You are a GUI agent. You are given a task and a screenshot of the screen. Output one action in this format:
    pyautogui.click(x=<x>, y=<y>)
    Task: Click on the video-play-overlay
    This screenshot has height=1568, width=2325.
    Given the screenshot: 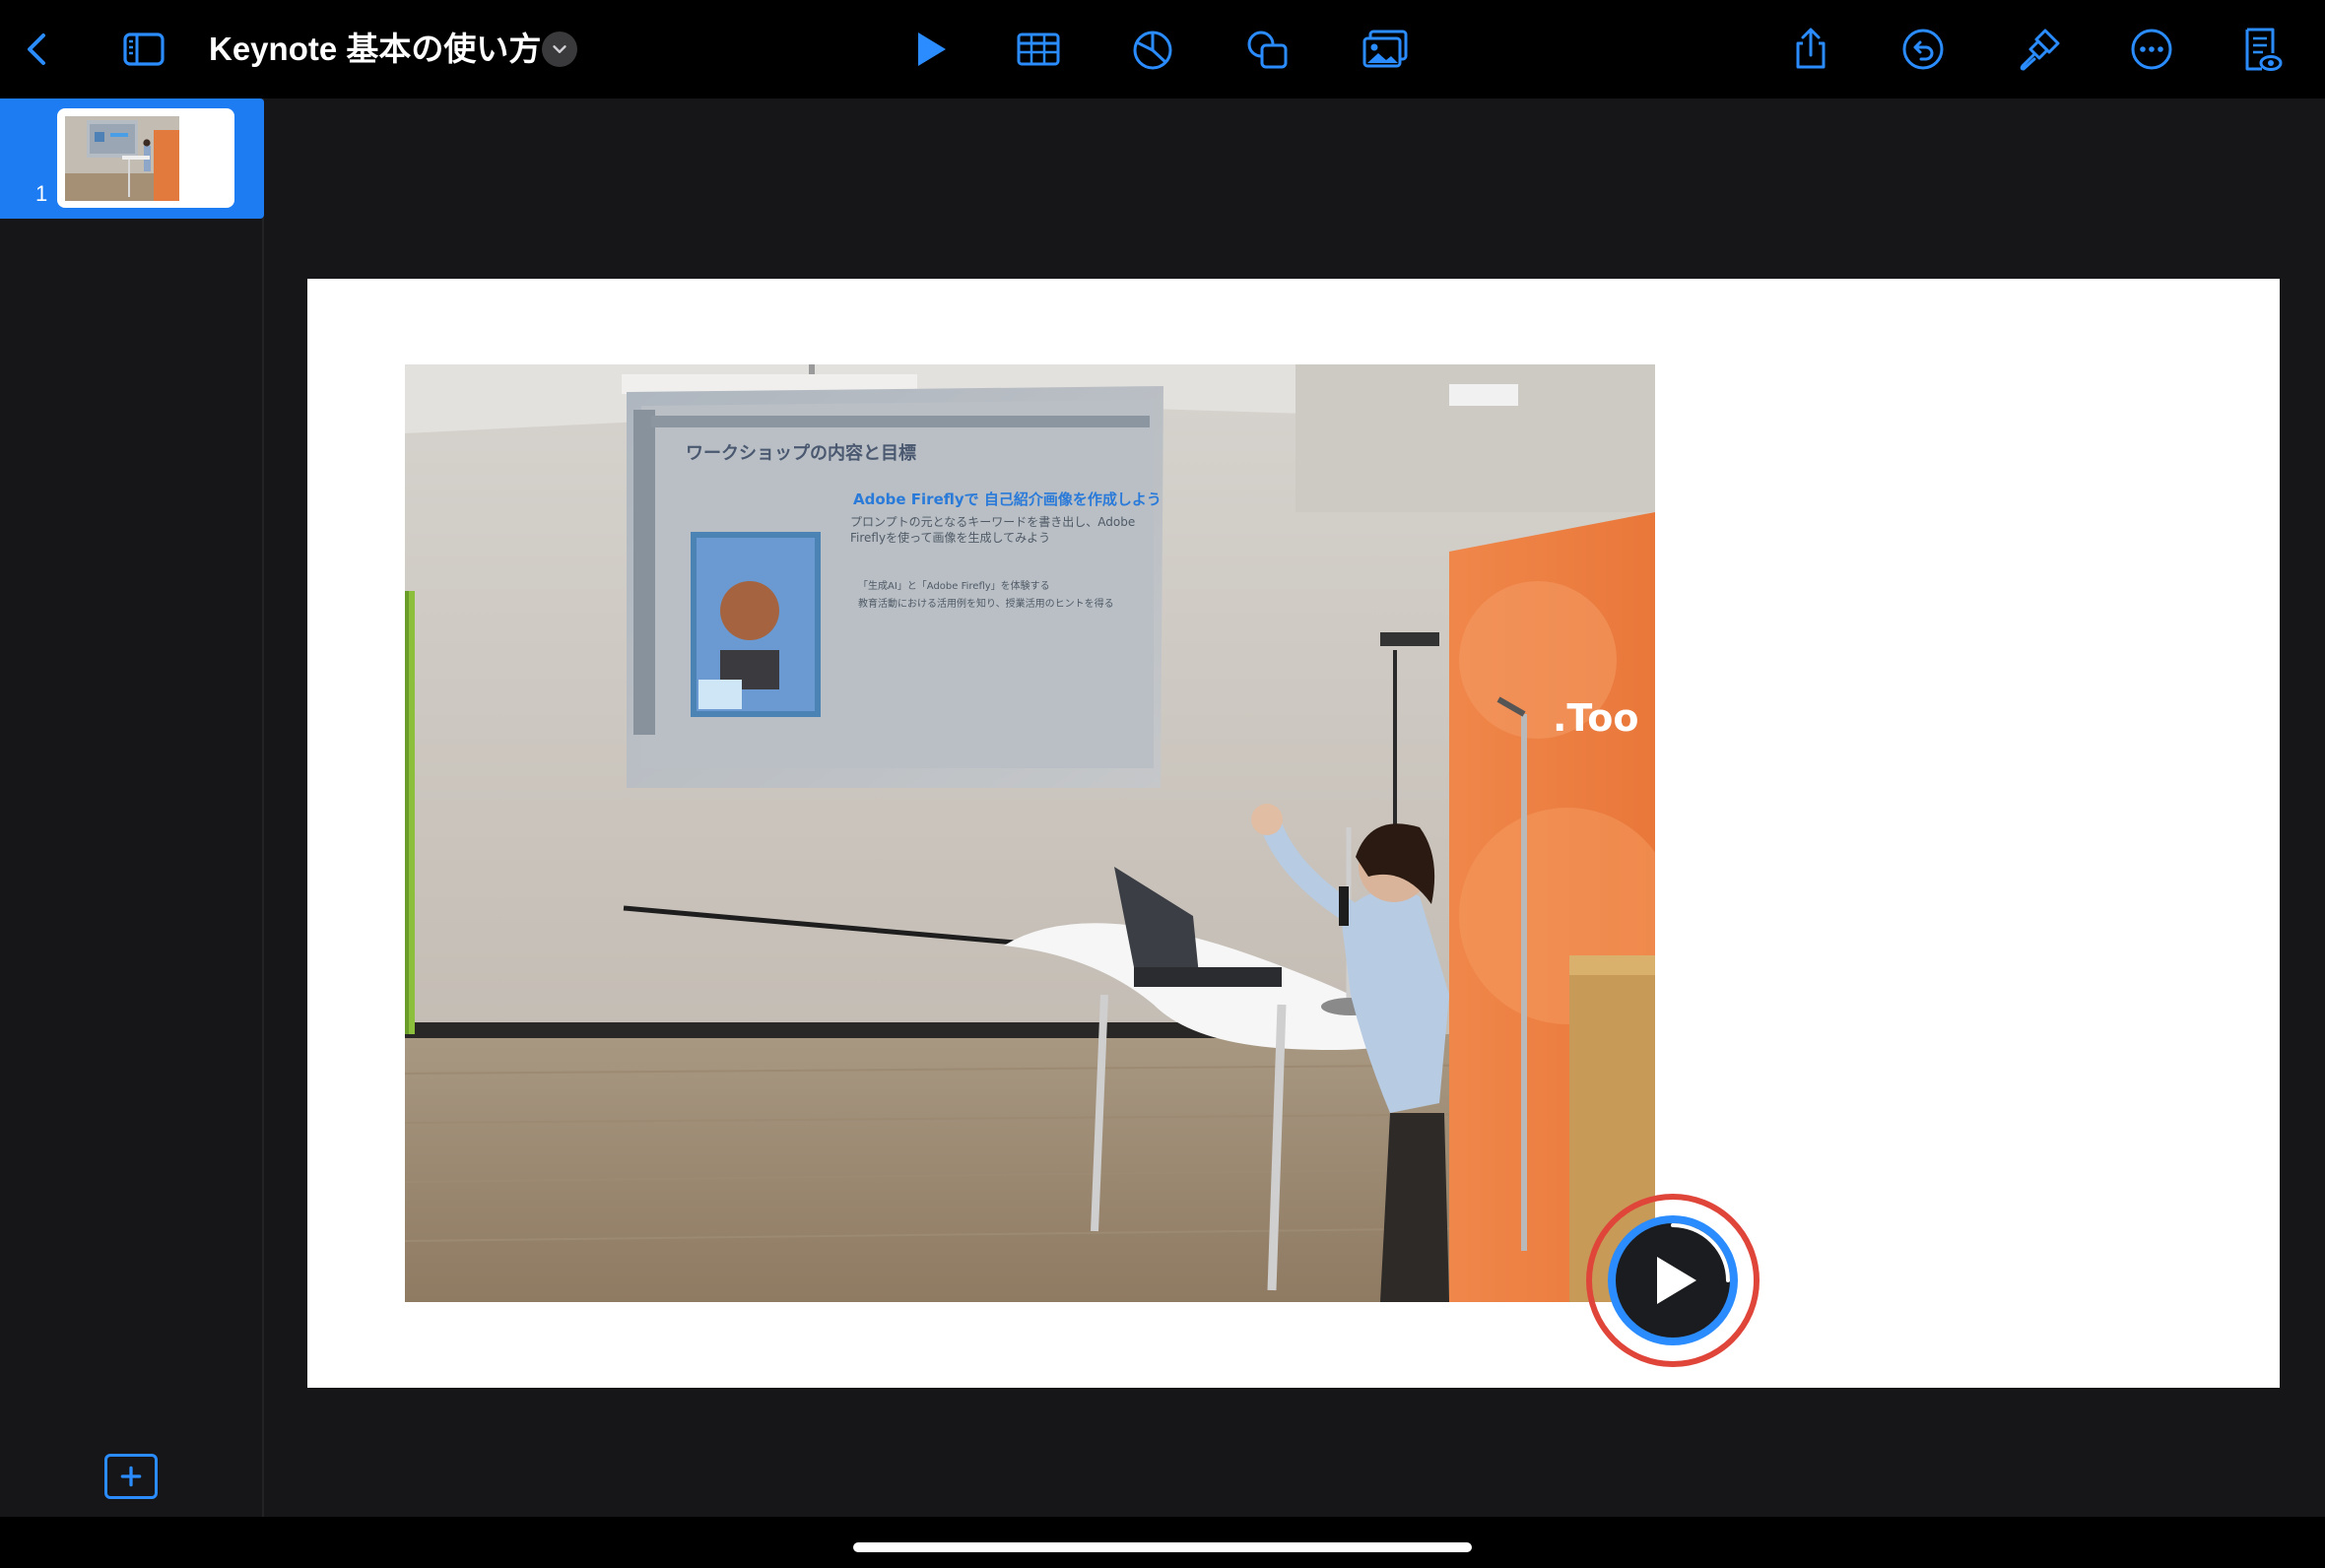 What is the action you would take?
    pyautogui.click(x=1673, y=1281)
    